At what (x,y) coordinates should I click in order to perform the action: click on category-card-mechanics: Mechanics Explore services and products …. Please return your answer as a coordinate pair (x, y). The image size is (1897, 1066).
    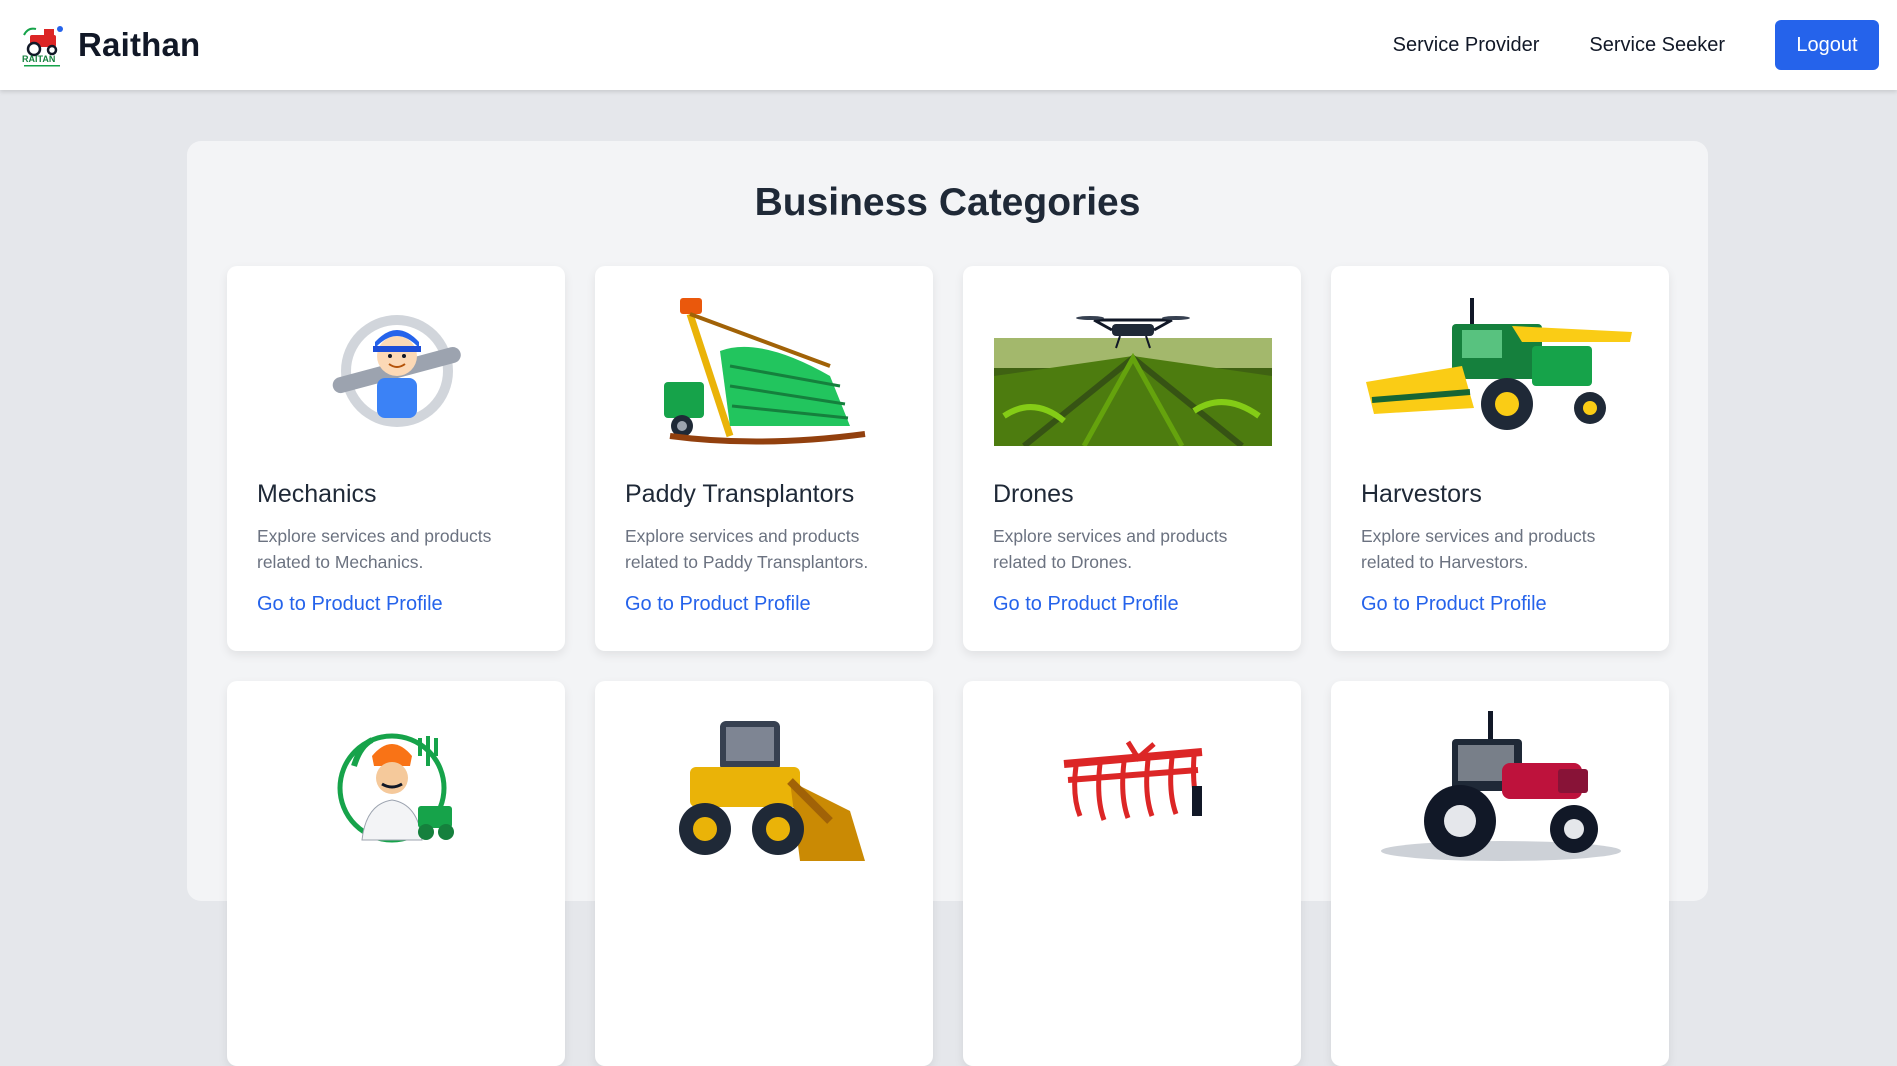
    Looking at the image, I should click on (396, 458).